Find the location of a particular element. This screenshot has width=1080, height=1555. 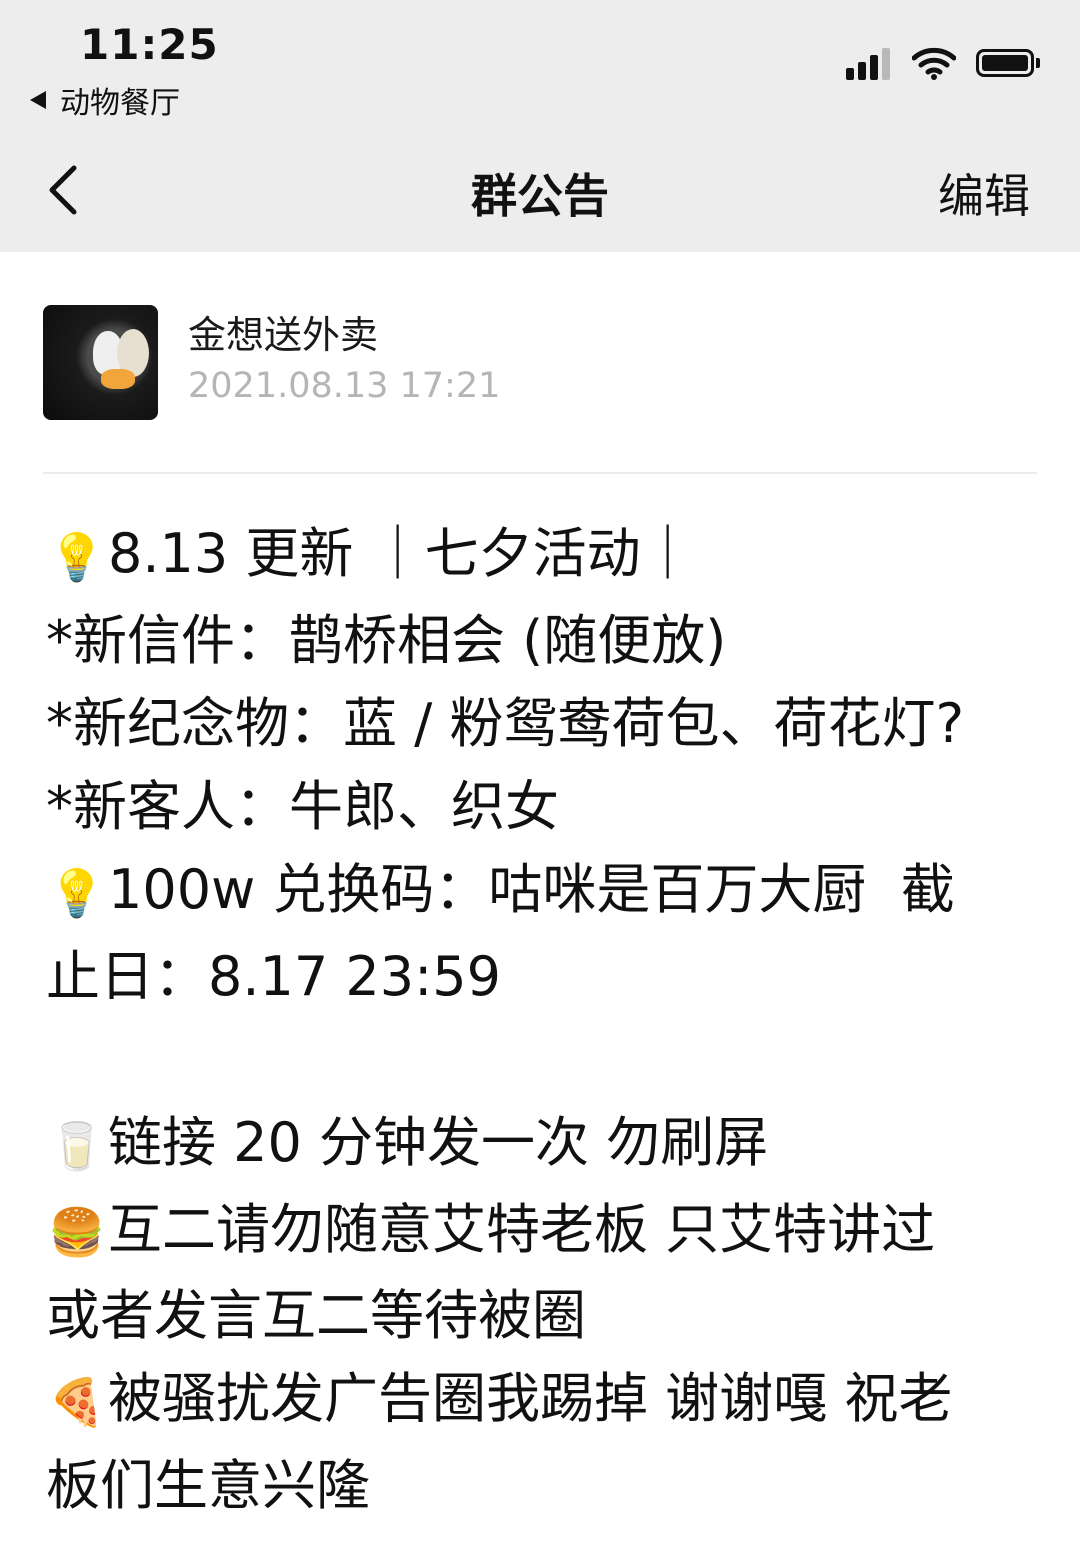

pizza-icon: 🍕 is located at coordinates (77, 1402).